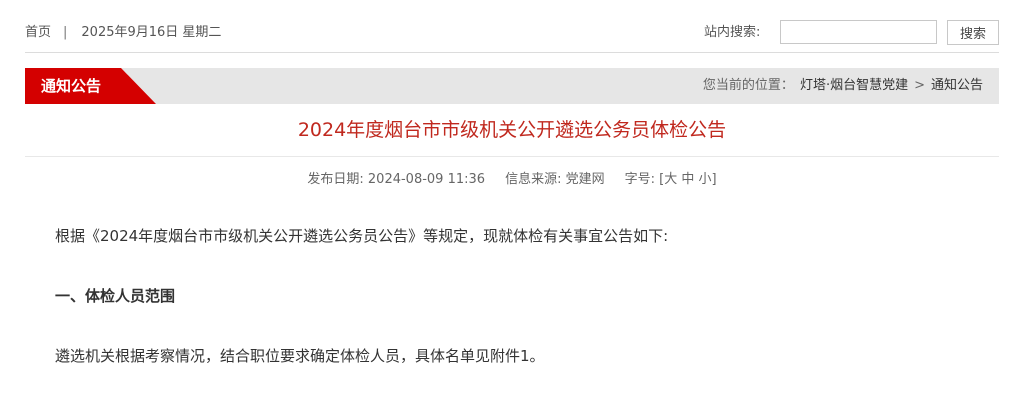 Image resolution: width=1024 pixels, height=400 pixels. I want to click on section-bar: 通知公告 您当前的位置： 灯塔·烟台智慧党建 > 通知公告, so click(512, 86).